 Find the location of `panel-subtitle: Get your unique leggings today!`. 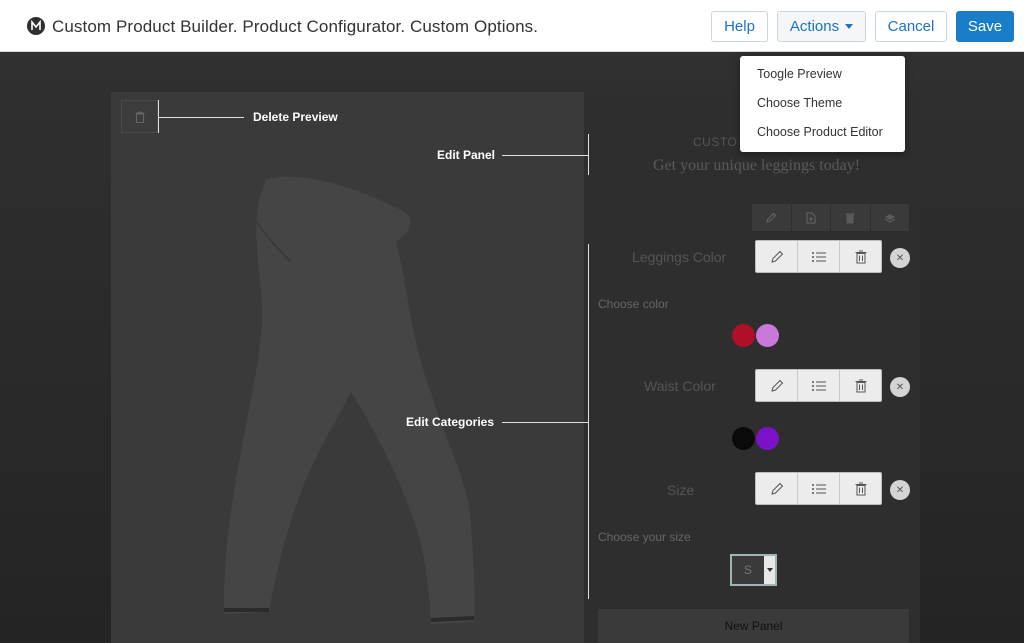

panel-subtitle: Get your unique leggings today! is located at coordinates (757, 165).